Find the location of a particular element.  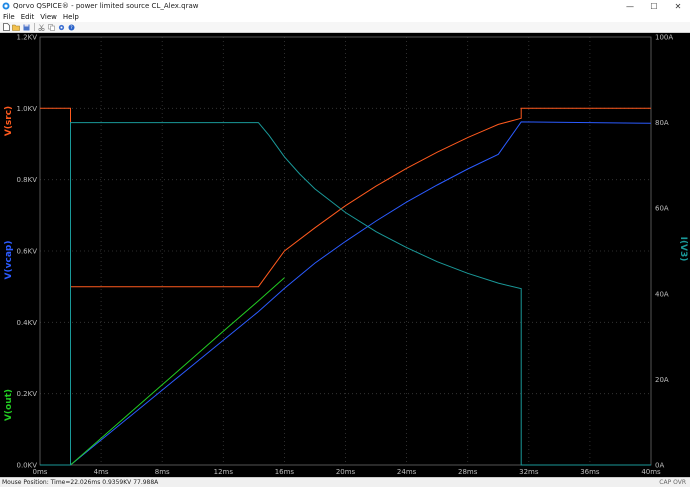

maximize-button: ☐ is located at coordinates (654, 6).